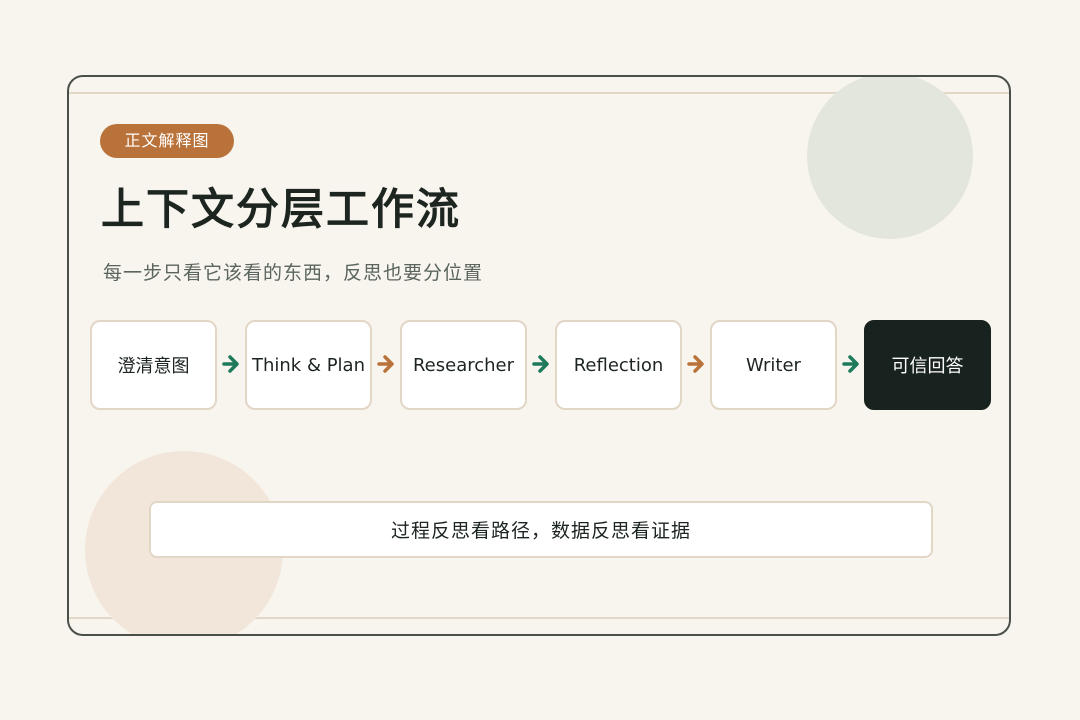  What do you see at coordinates (890, 158) in the screenshot?
I see `decorative-circle-green` at bounding box center [890, 158].